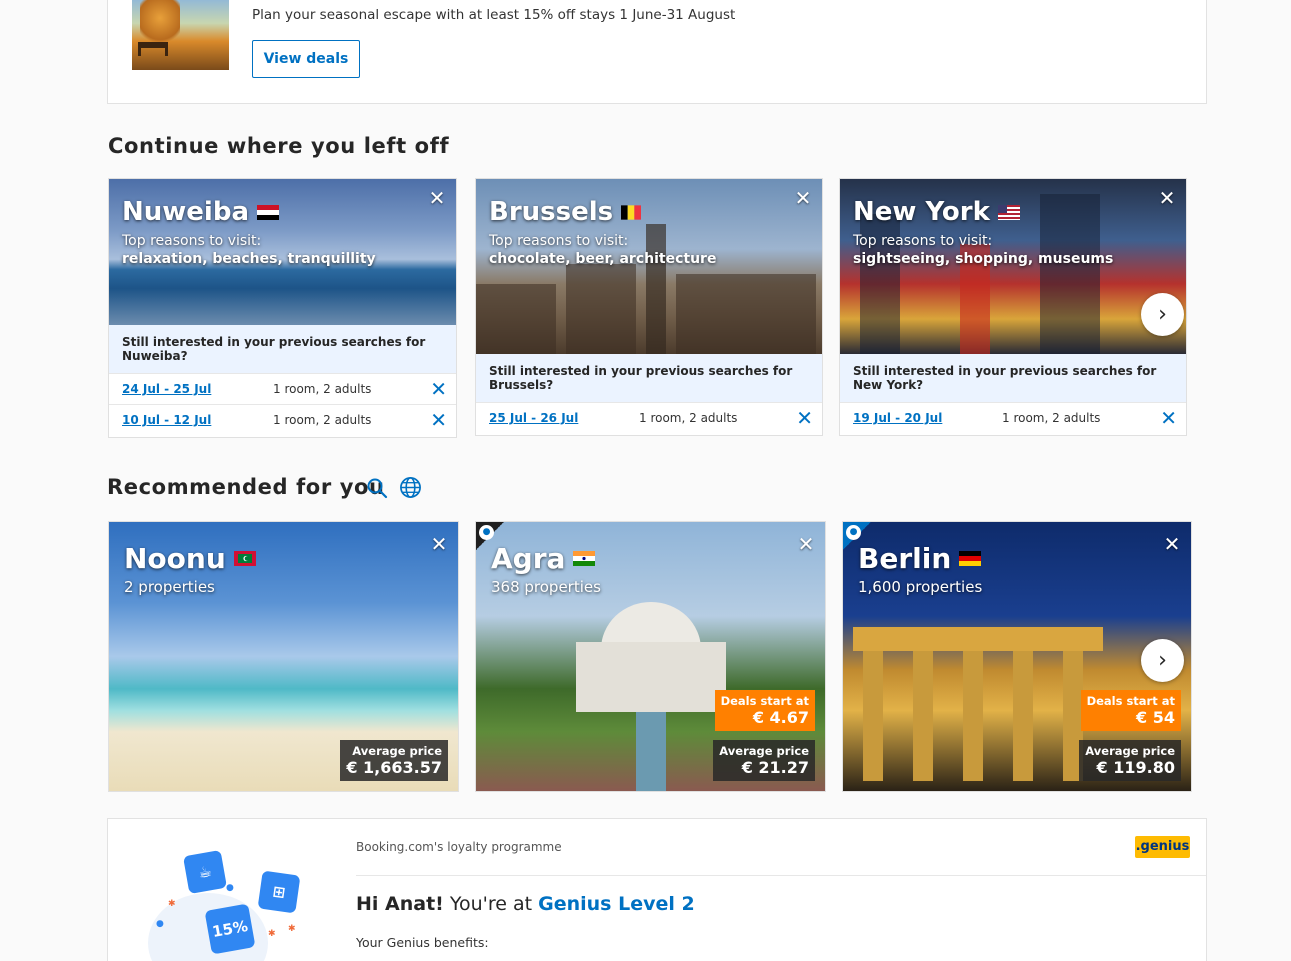 The width and height of the screenshot is (1291, 961). I want to click on city-name: New York, so click(936, 212).